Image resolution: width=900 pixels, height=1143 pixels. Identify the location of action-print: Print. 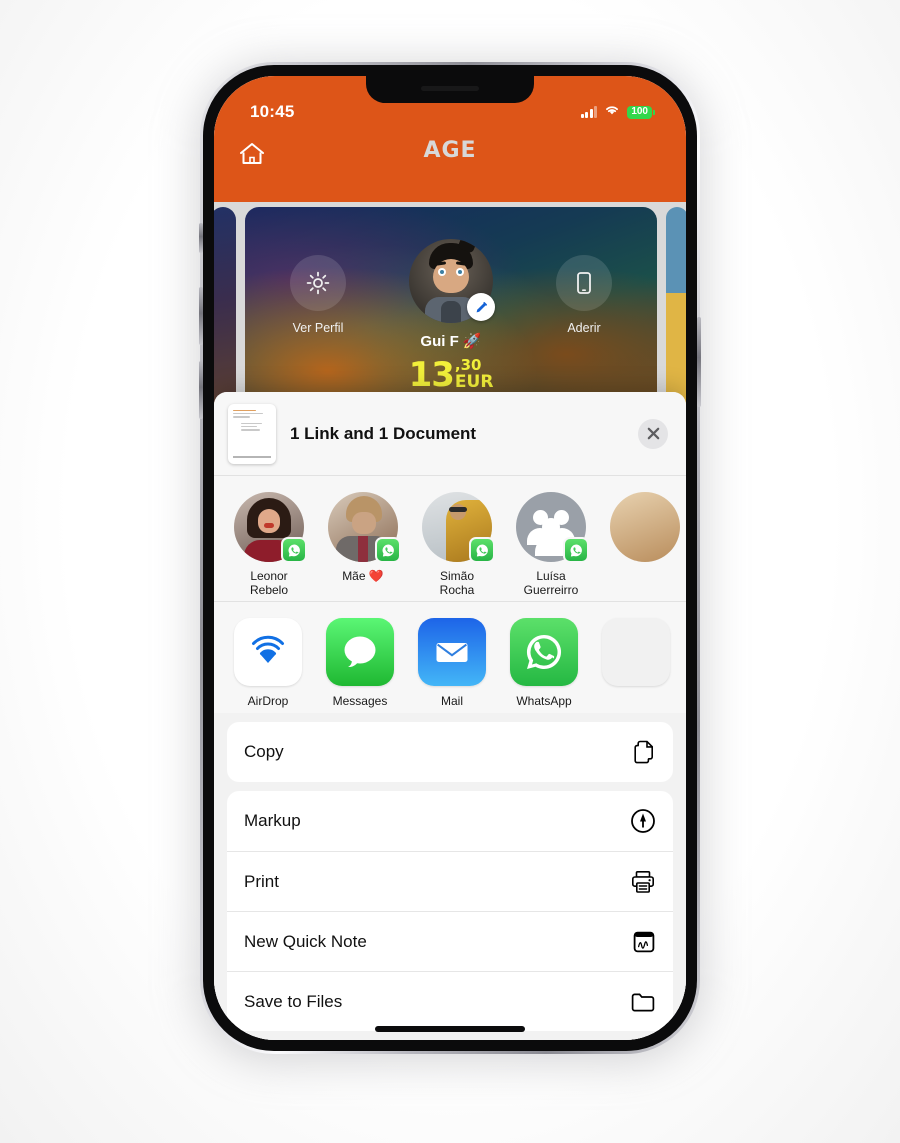
(450, 881).